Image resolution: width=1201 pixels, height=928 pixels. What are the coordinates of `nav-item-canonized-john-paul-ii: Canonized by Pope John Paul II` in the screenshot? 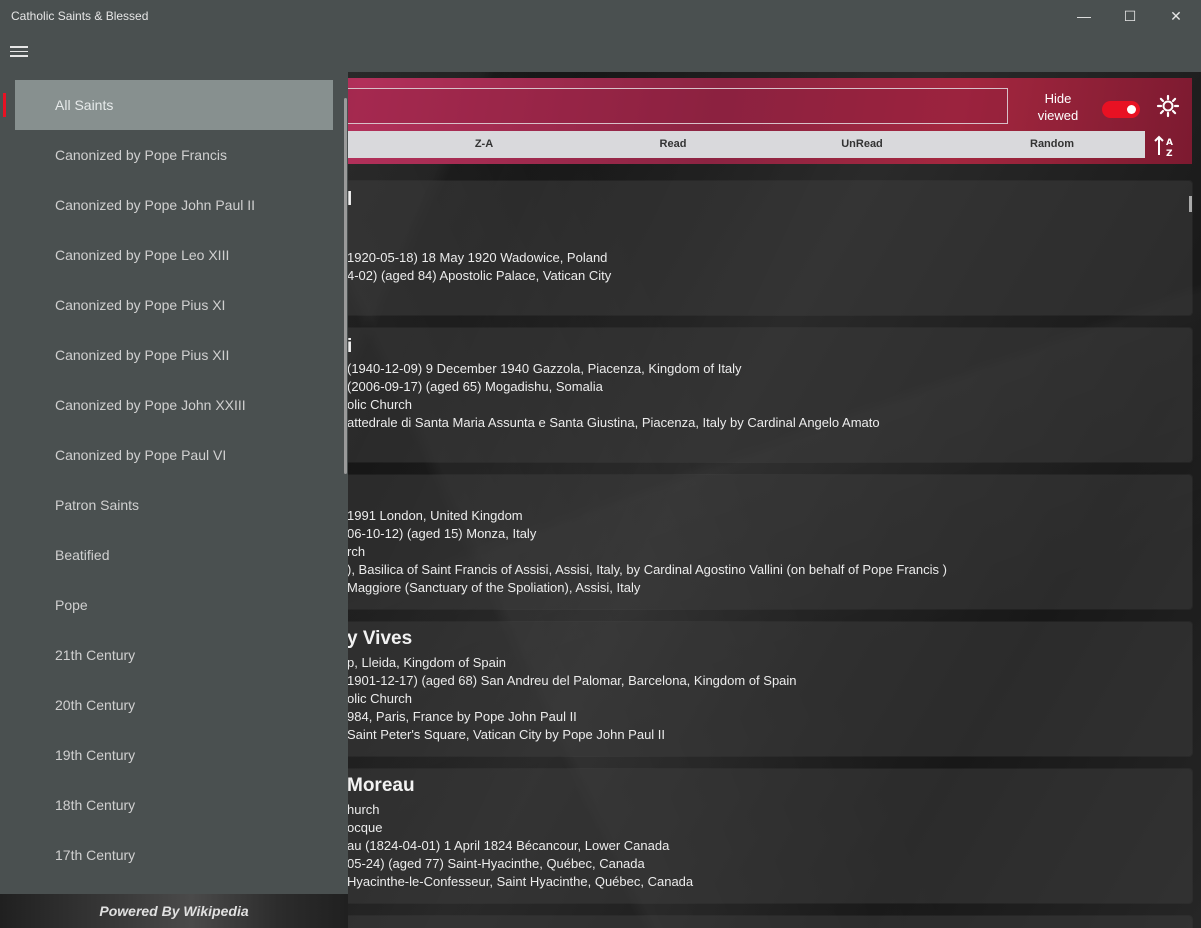 It's located at (174, 205).